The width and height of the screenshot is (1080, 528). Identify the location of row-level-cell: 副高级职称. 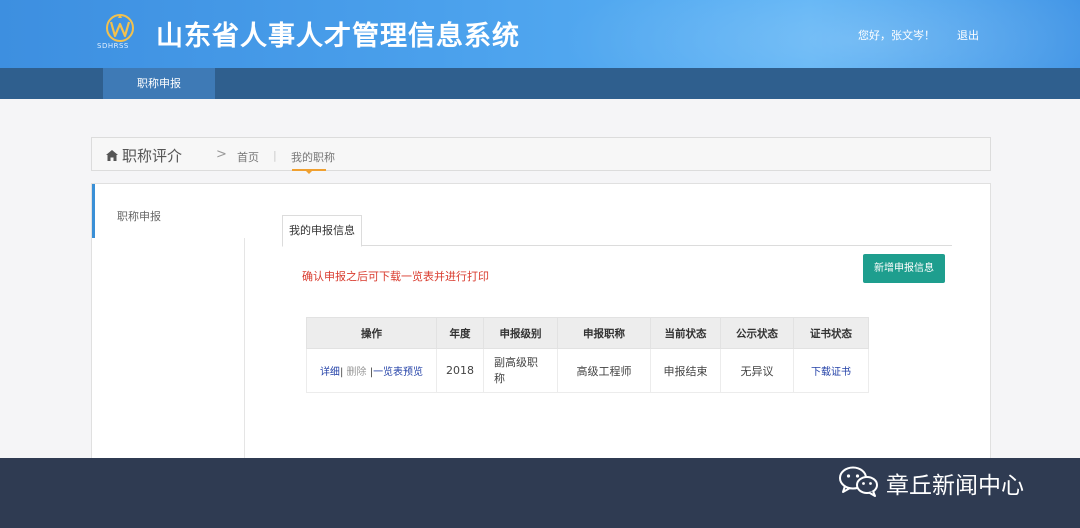
(520, 370).